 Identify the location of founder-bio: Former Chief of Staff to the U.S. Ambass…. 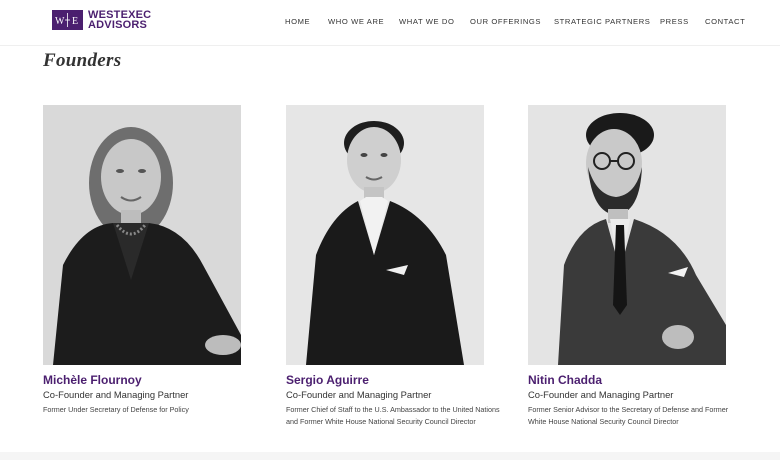
(393, 415).